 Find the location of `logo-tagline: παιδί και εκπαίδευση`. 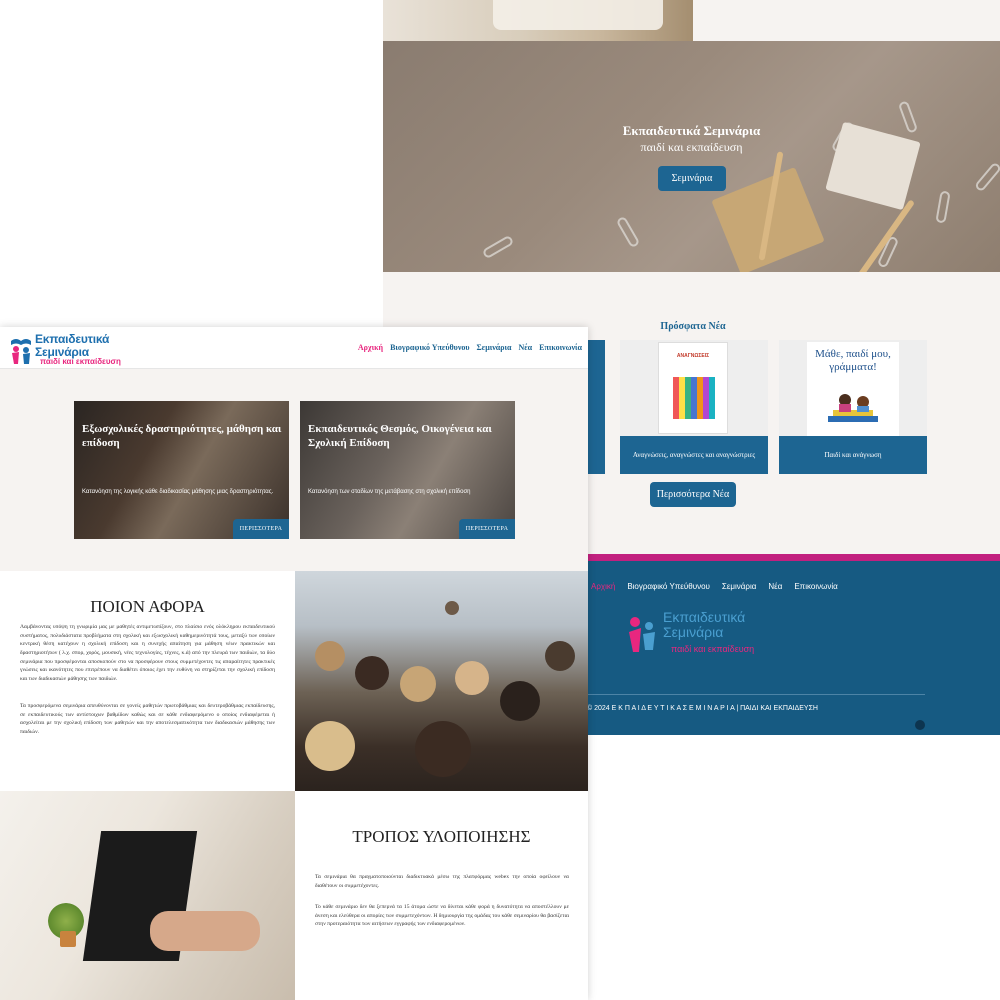

logo-tagline: παιδί και εκπαίδευση is located at coordinates (80, 361).